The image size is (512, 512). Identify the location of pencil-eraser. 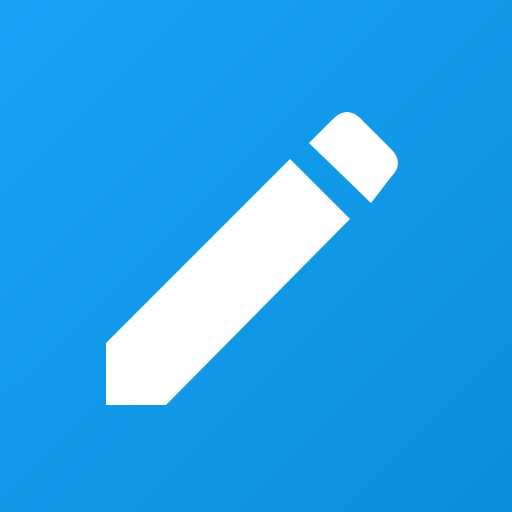
(353, 157).